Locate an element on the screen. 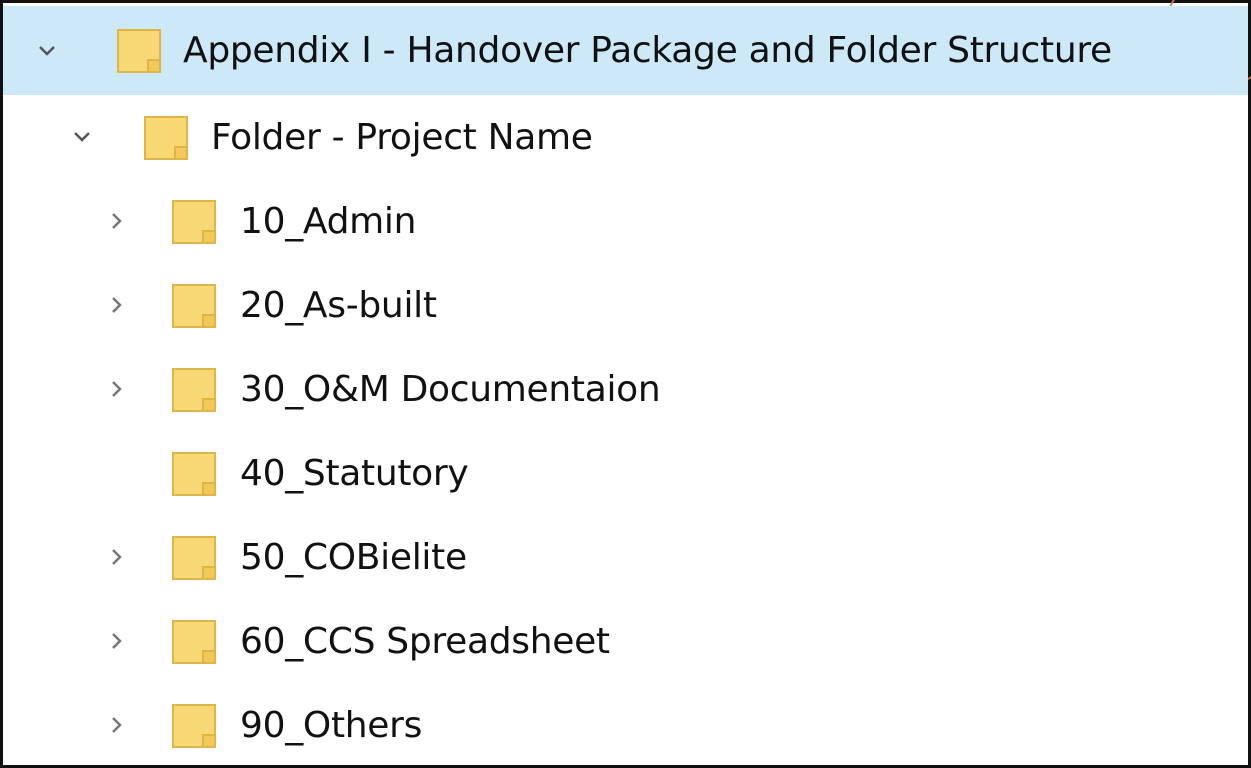 The height and width of the screenshot is (768, 1251). tree-item-label: Folder - Project Name is located at coordinates (402, 137).